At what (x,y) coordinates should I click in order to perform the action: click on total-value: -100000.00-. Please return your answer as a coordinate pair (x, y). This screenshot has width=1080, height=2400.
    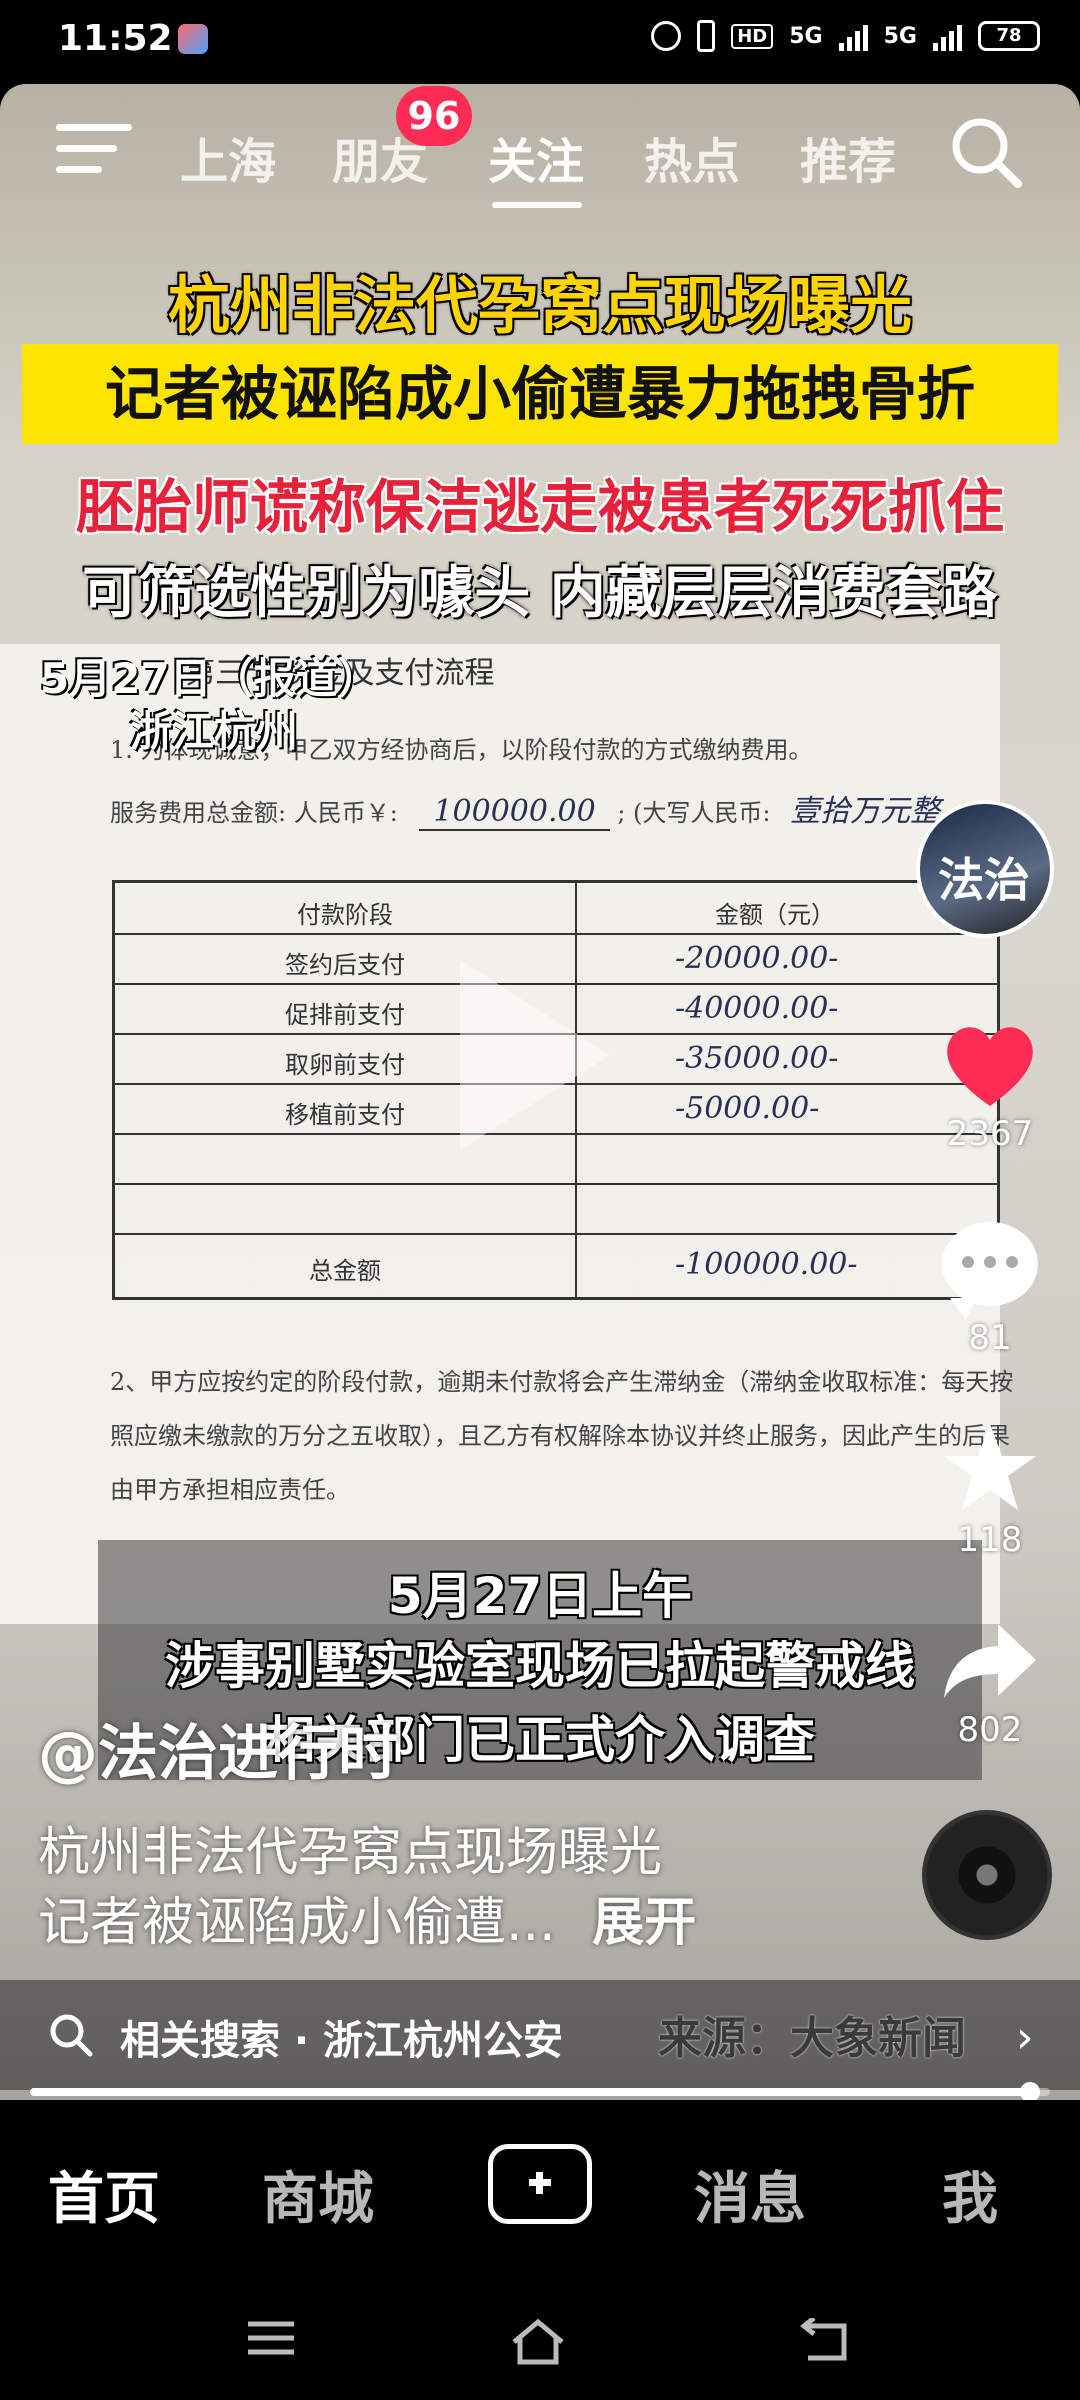
    Looking at the image, I should click on (766, 1264).